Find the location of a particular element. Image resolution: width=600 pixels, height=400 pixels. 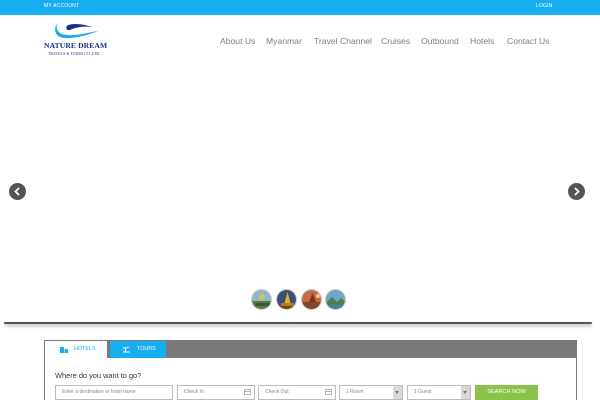

nav-hotels: Hotels is located at coordinates (482, 41).